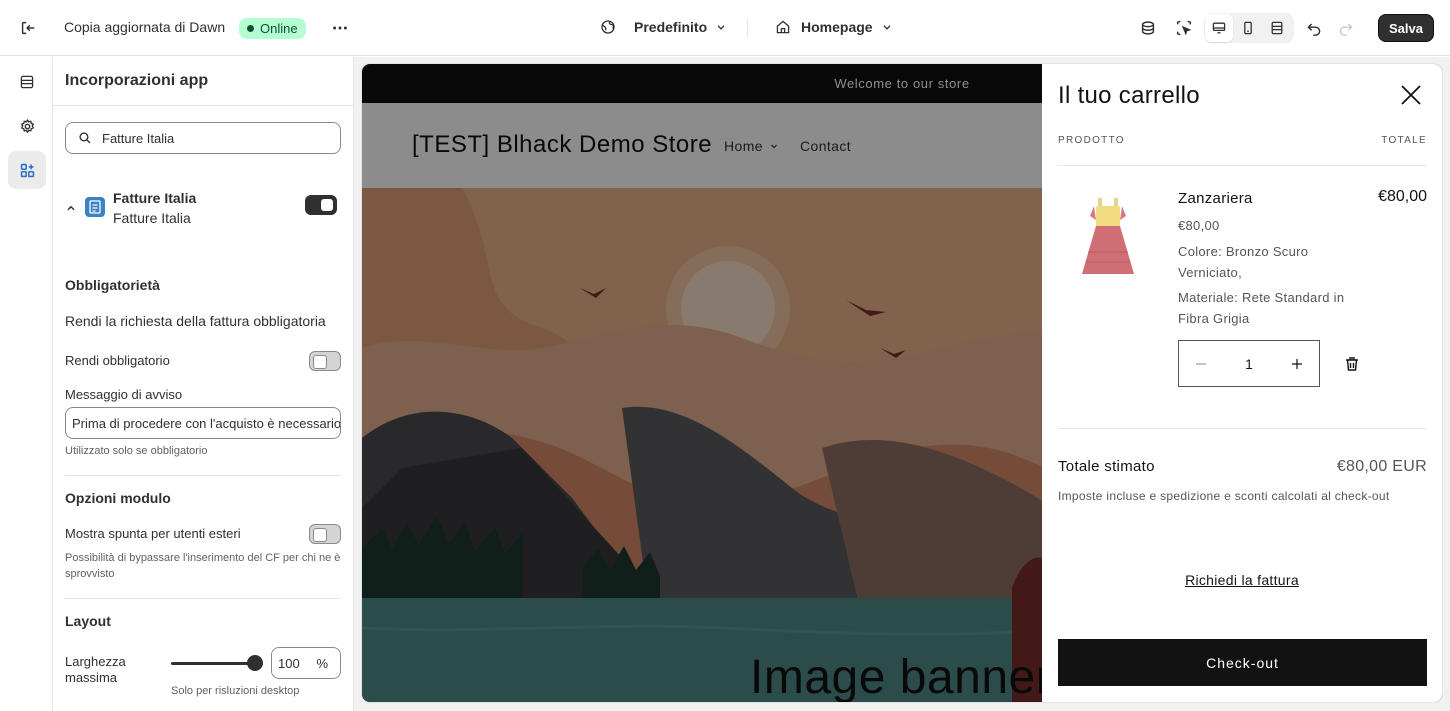 The width and height of the screenshot is (1450, 711). Describe the element at coordinates (112, 285) in the screenshot. I see `section-title-required: Obbligatorietà` at that location.